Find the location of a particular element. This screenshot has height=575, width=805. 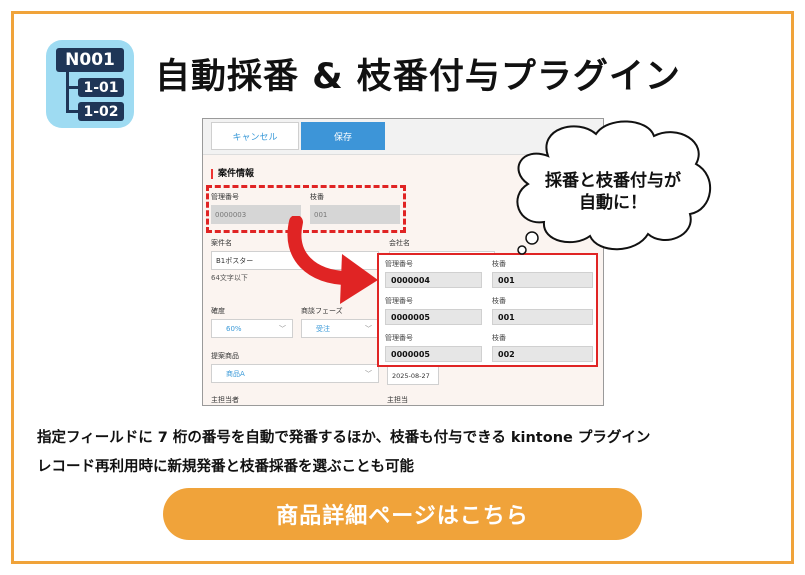

cancel-button: キャンセル is located at coordinates (255, 136).